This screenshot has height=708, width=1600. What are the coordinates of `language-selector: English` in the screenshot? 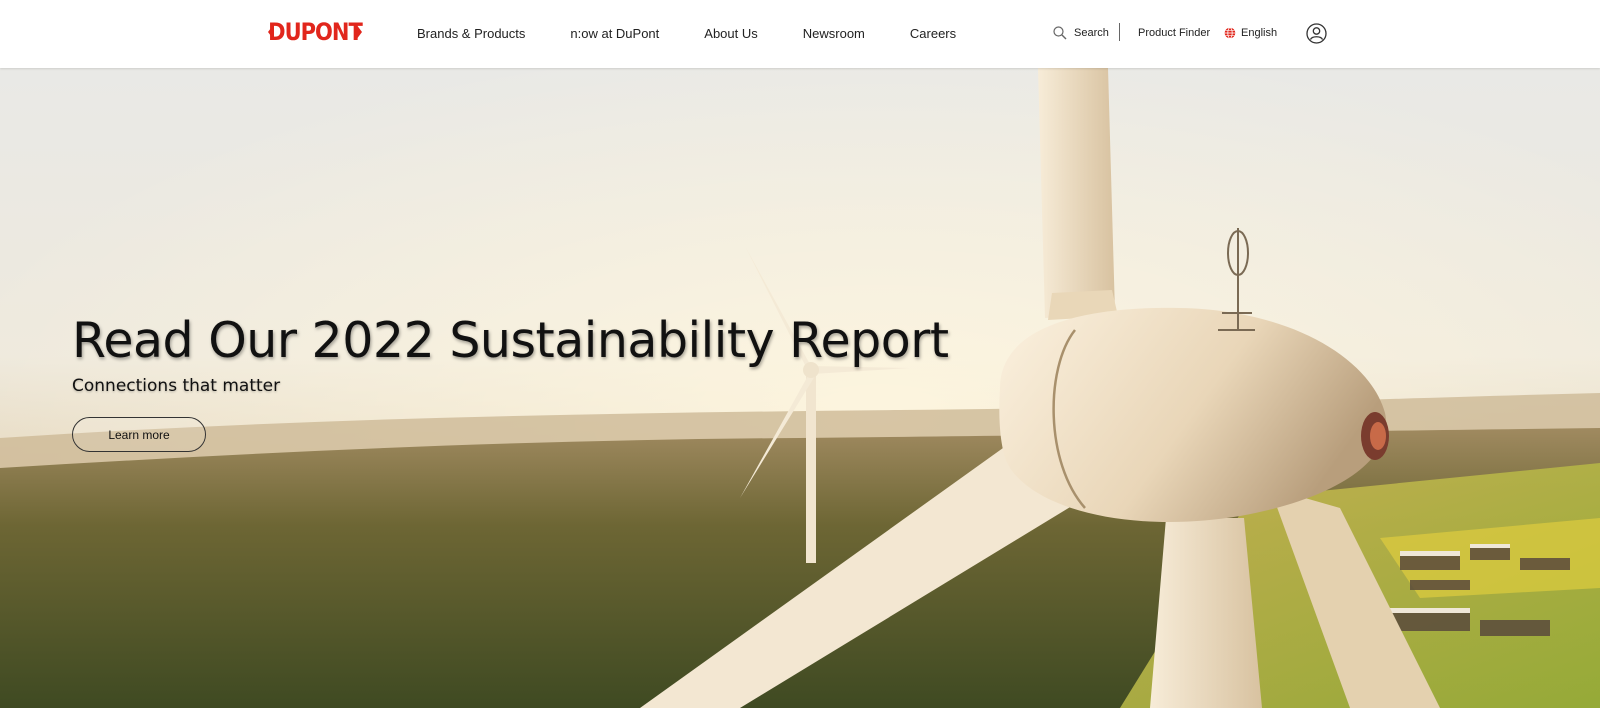 It's located at (1250, 33).